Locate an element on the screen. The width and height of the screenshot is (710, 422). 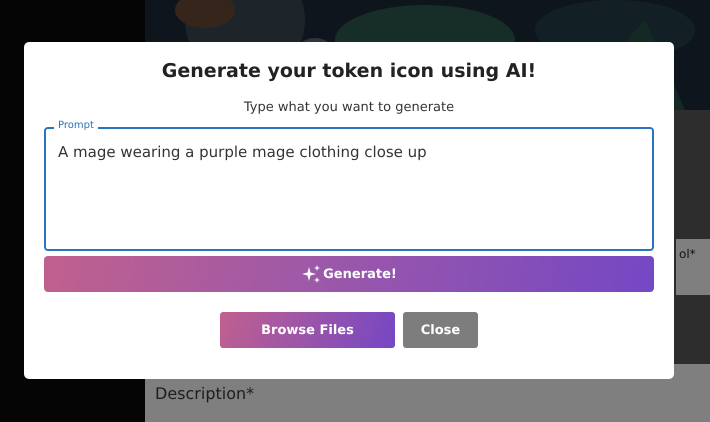
browse-button: Browse Files is located at coordinates (307, 330).